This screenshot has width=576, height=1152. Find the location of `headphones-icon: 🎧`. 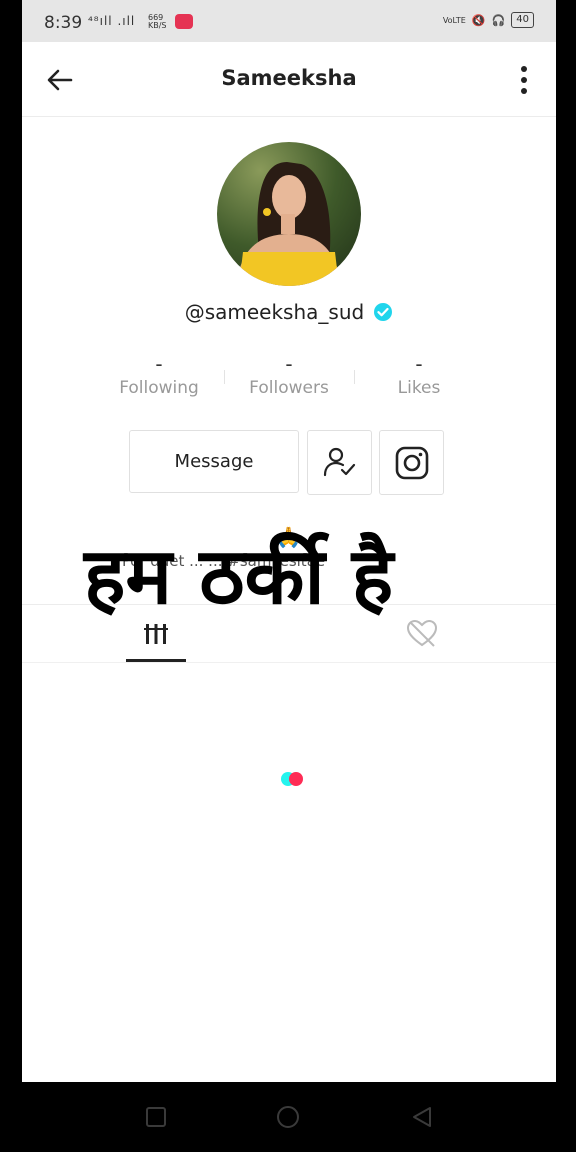

headphones-icon: 🎧 is located at coordinates (498, 20).